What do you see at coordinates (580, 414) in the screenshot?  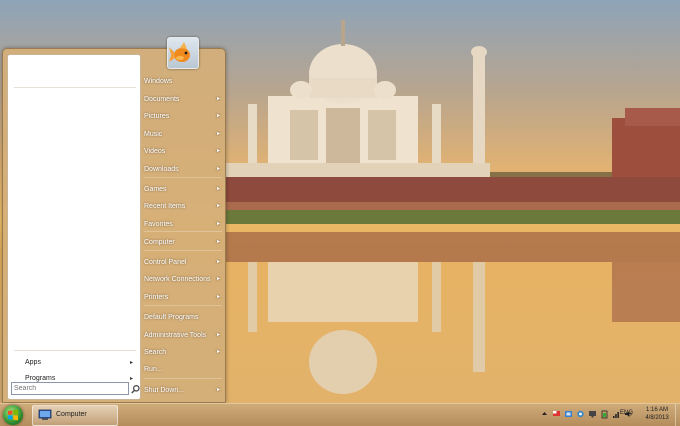 I see `app-tray-icon` at bounding box center [580, 414].